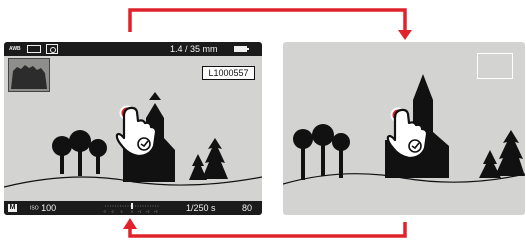  I want to click on ev-tick: -1, so click(121, 212).